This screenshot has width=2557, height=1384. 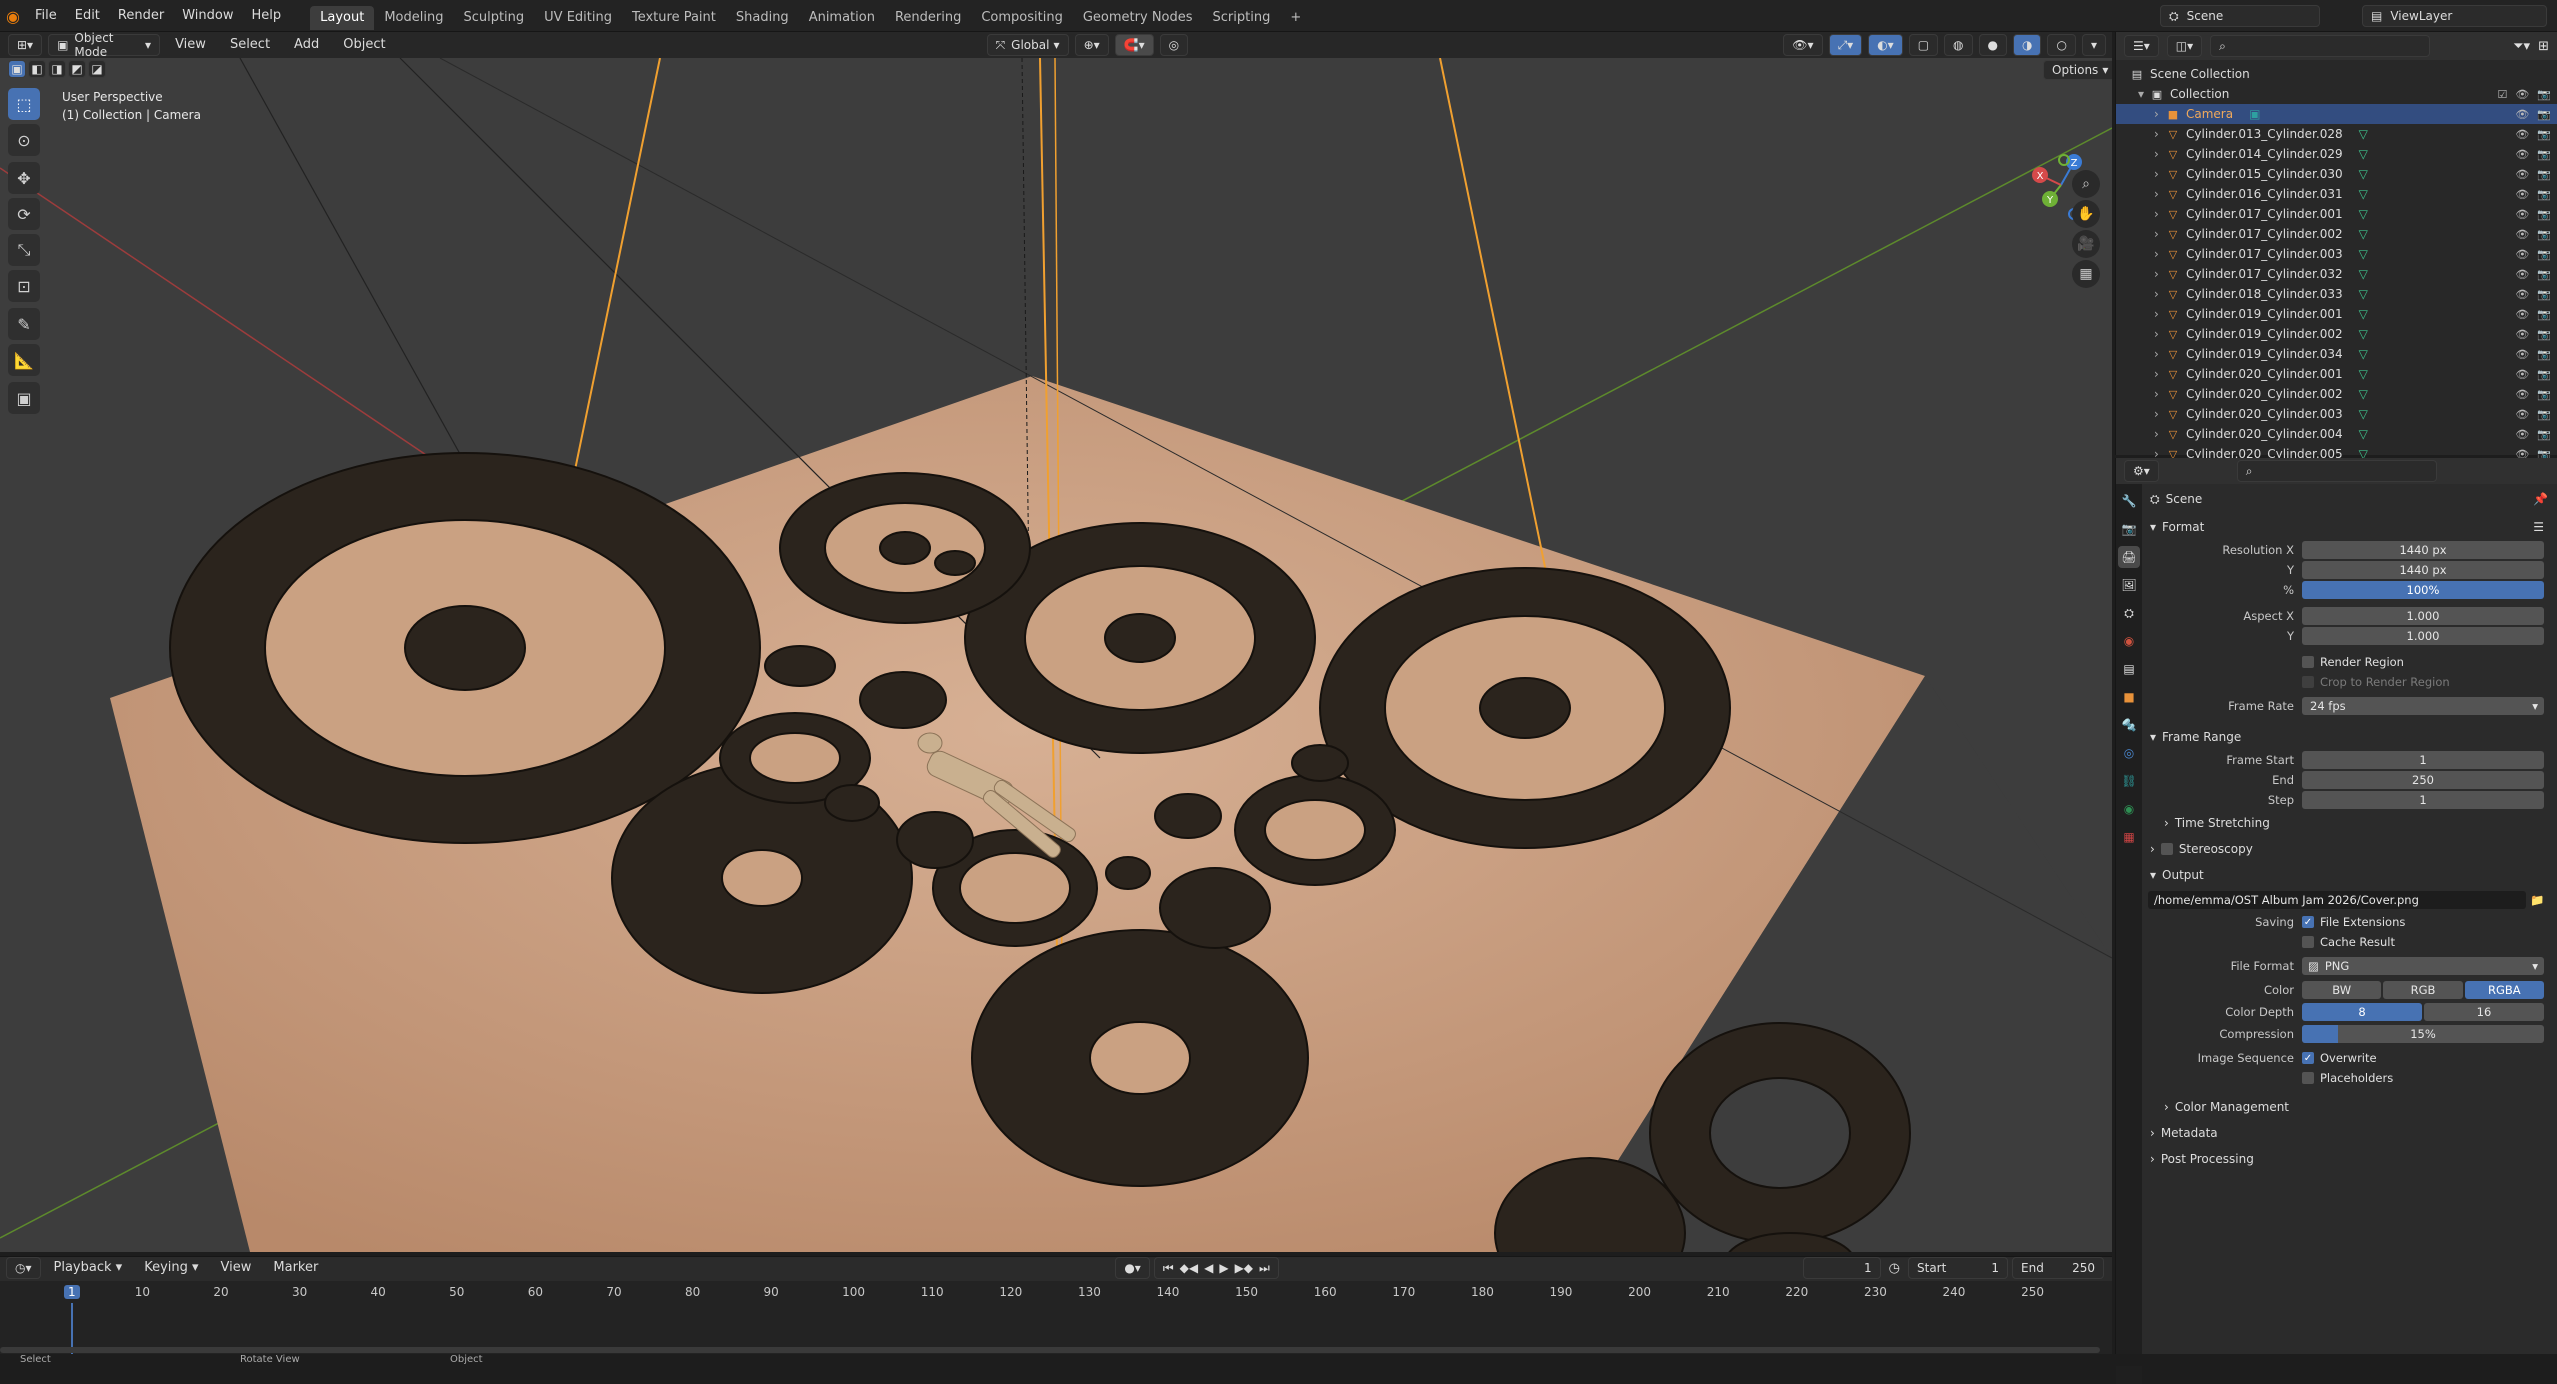 What do you see at coordinates (87, 16) in the screenshot?
I see `menu-edit: Edit` at bounding box center [87, 16].